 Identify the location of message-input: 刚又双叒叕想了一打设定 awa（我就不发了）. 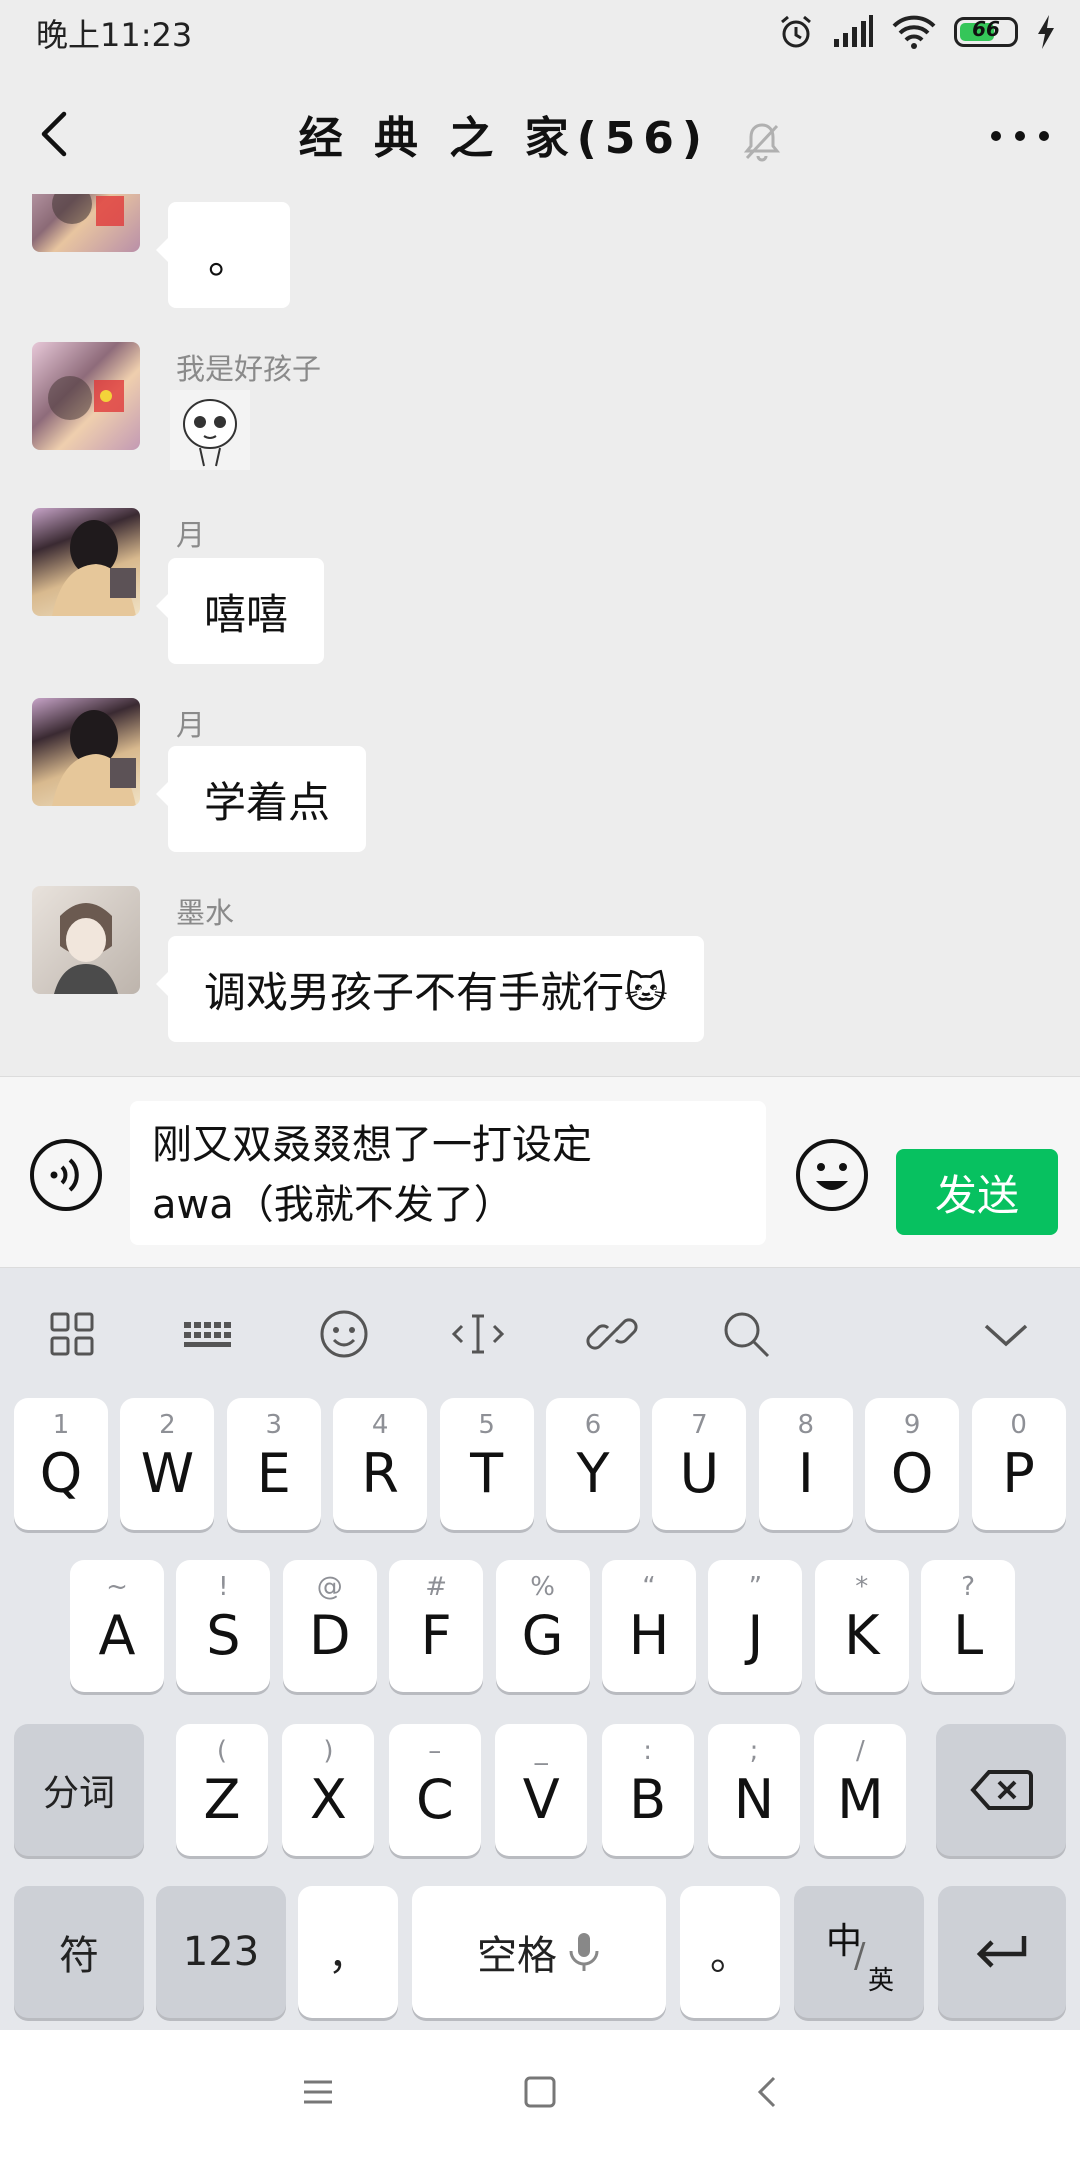
(448, 1173).